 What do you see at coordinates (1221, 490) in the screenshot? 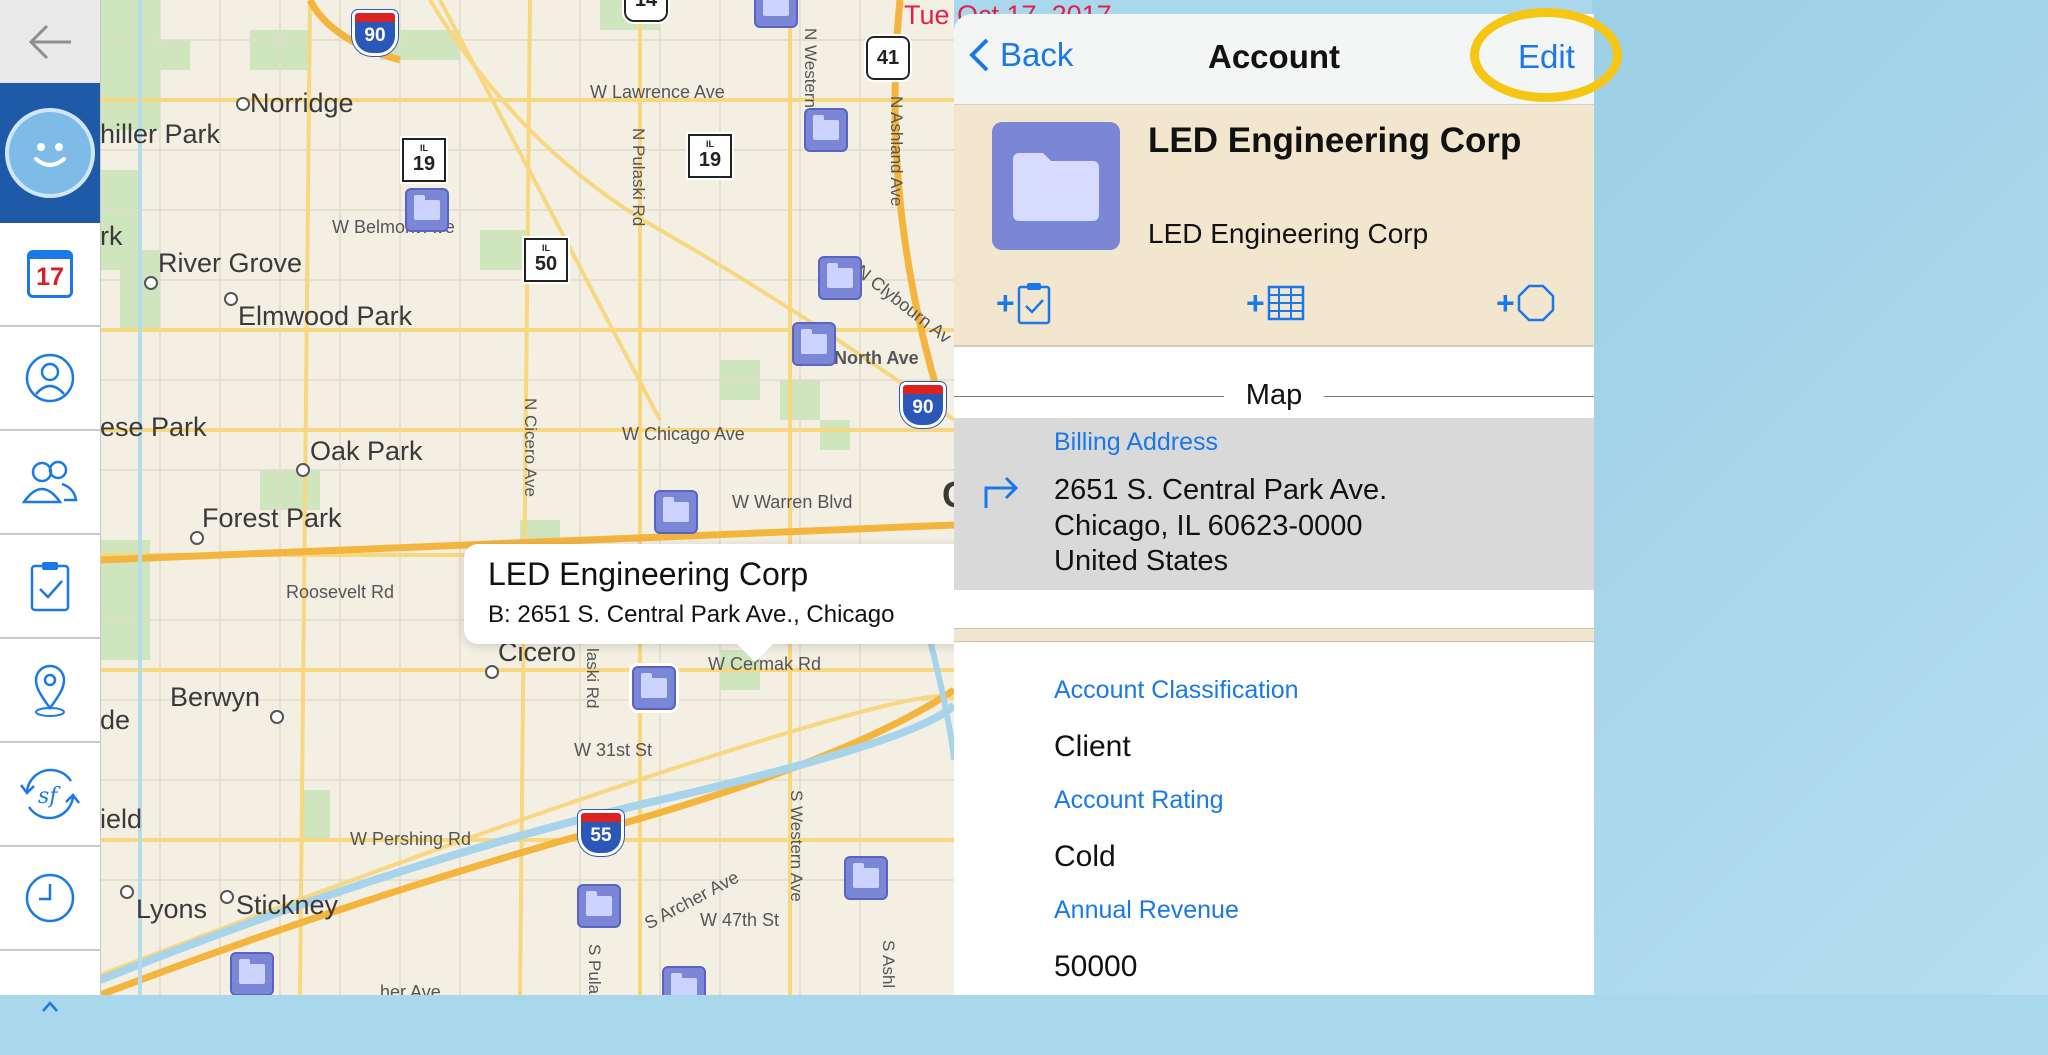
I see `address-line: 2651 S. Central Park Ave.` at bounding box center [1221, 490].